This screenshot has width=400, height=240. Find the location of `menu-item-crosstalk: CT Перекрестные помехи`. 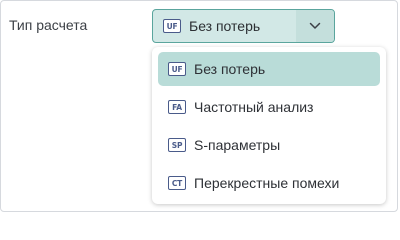

menu-item-crosstalk: CT Перекрестные помехи is located at coordinates (269, 183).